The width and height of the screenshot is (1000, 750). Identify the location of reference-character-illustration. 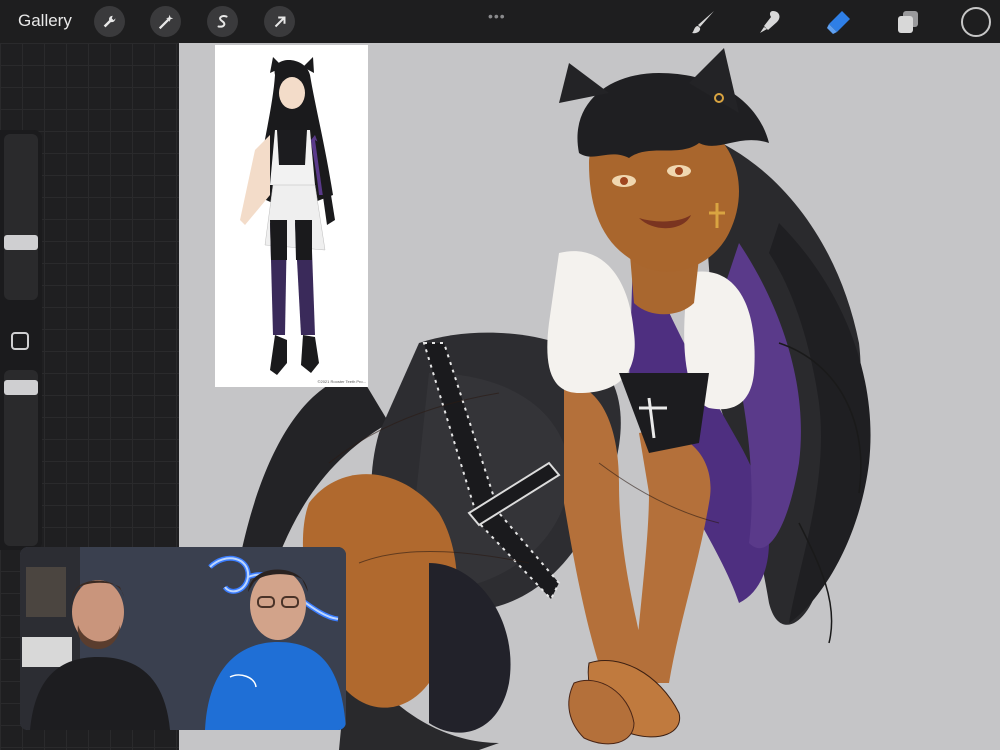
(287, 216).